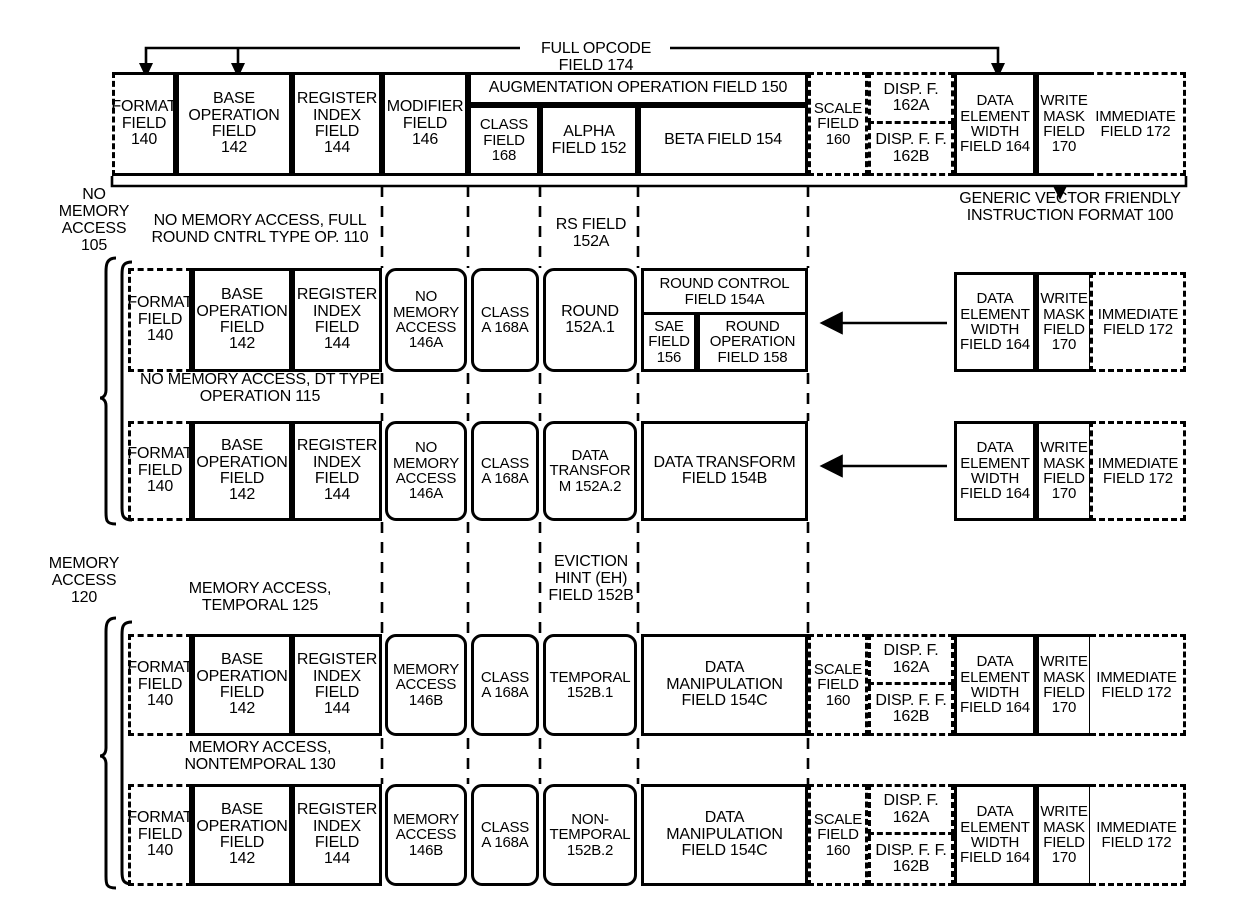 This screenshot has height=919, width=1240. Describe the element at coordinates (242, 327) in the screenshot. I see `round-base-op-l3: FIELD` at that location.